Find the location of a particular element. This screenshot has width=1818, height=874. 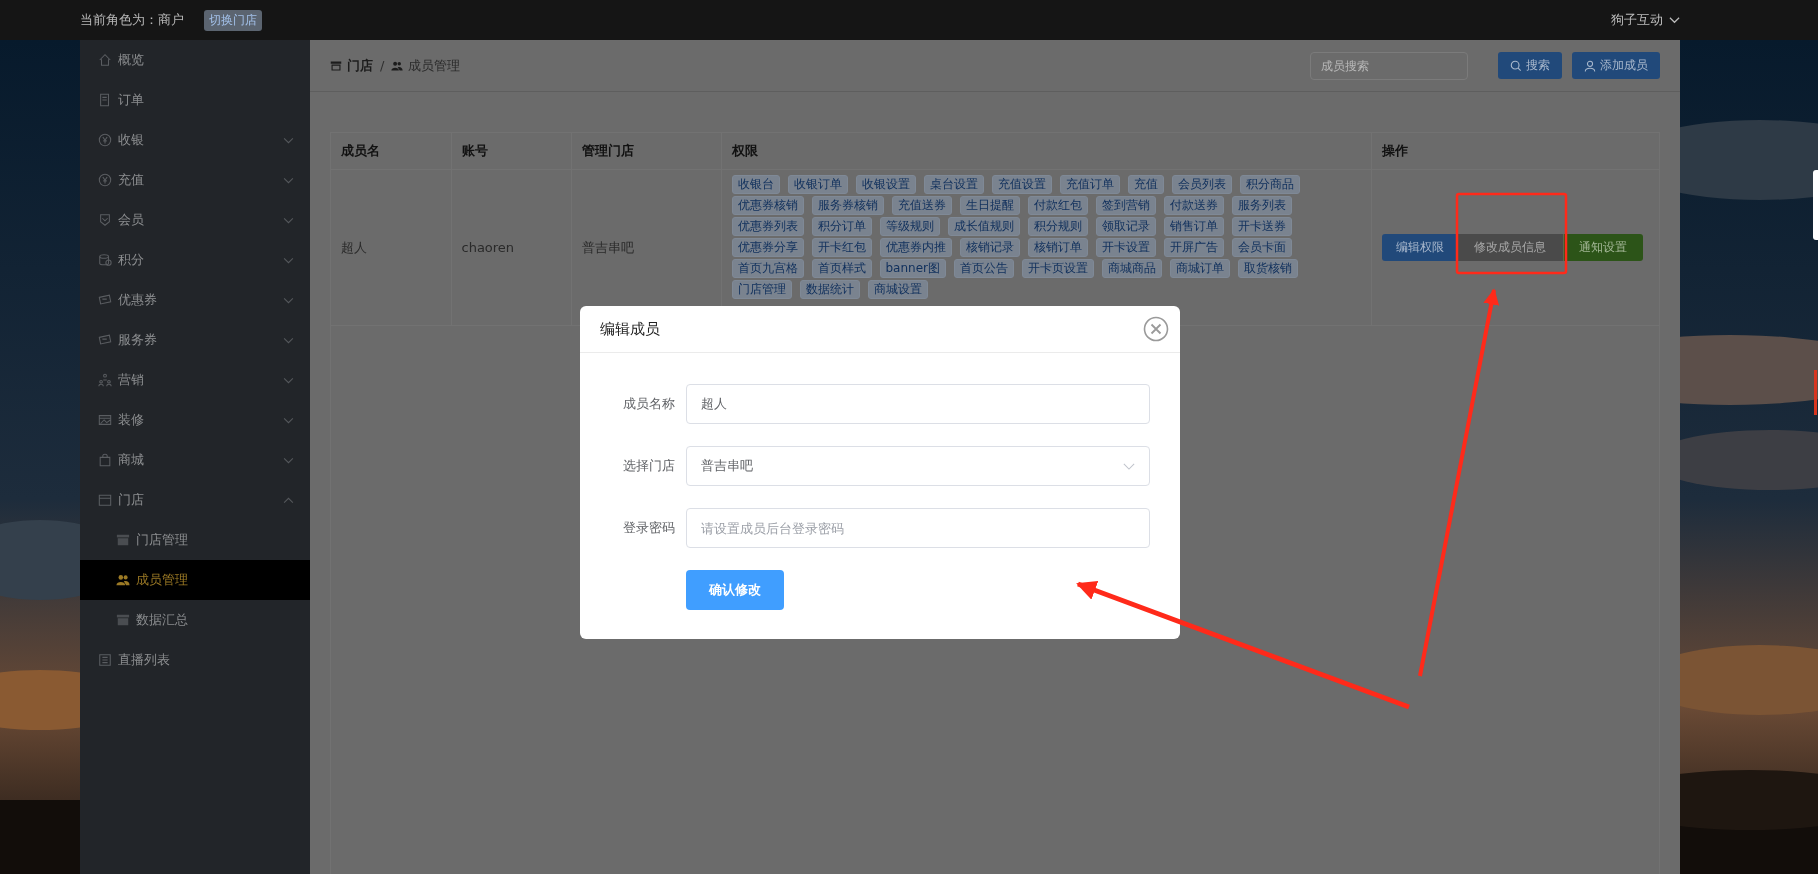

permission-tag: 取货核销 is located at coordinates (1268, 268).